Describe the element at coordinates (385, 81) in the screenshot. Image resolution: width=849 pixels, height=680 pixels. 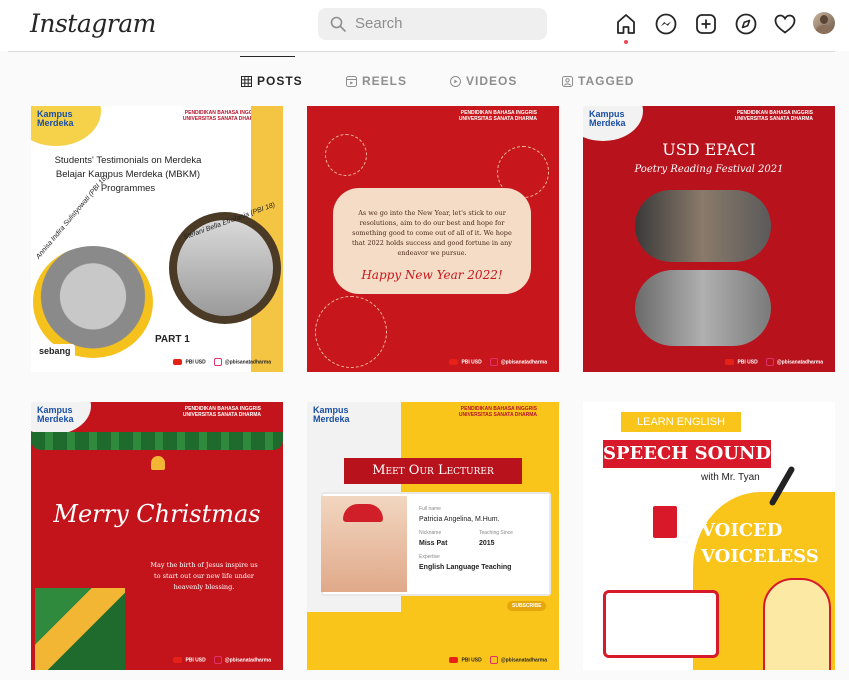
I see `tab-reels-label: REELS` at that location.